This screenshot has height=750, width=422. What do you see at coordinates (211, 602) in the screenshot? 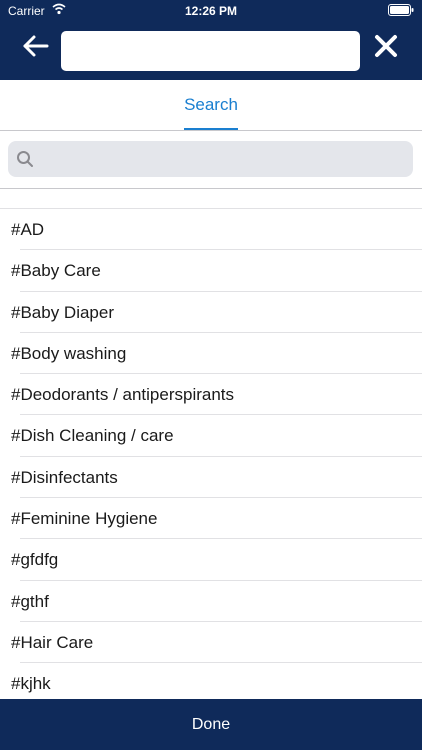
I see `list-item: #gthf` at bounding box center [211, 602].